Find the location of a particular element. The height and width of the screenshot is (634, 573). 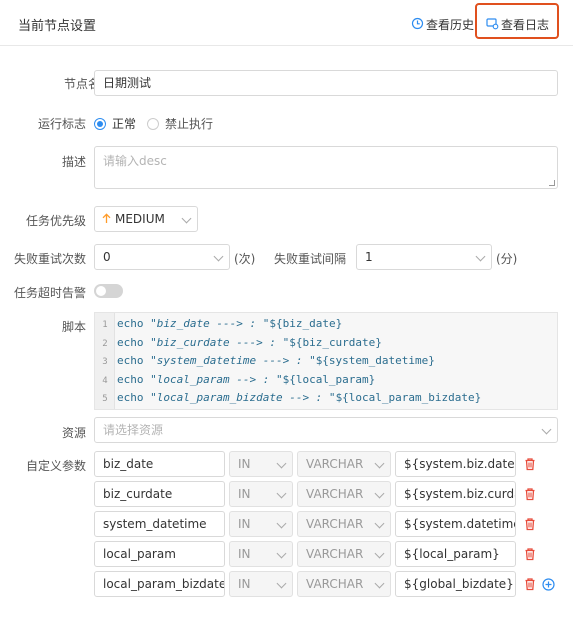

code-variable: ${system_datetime} is located at coordinates (375, 360).